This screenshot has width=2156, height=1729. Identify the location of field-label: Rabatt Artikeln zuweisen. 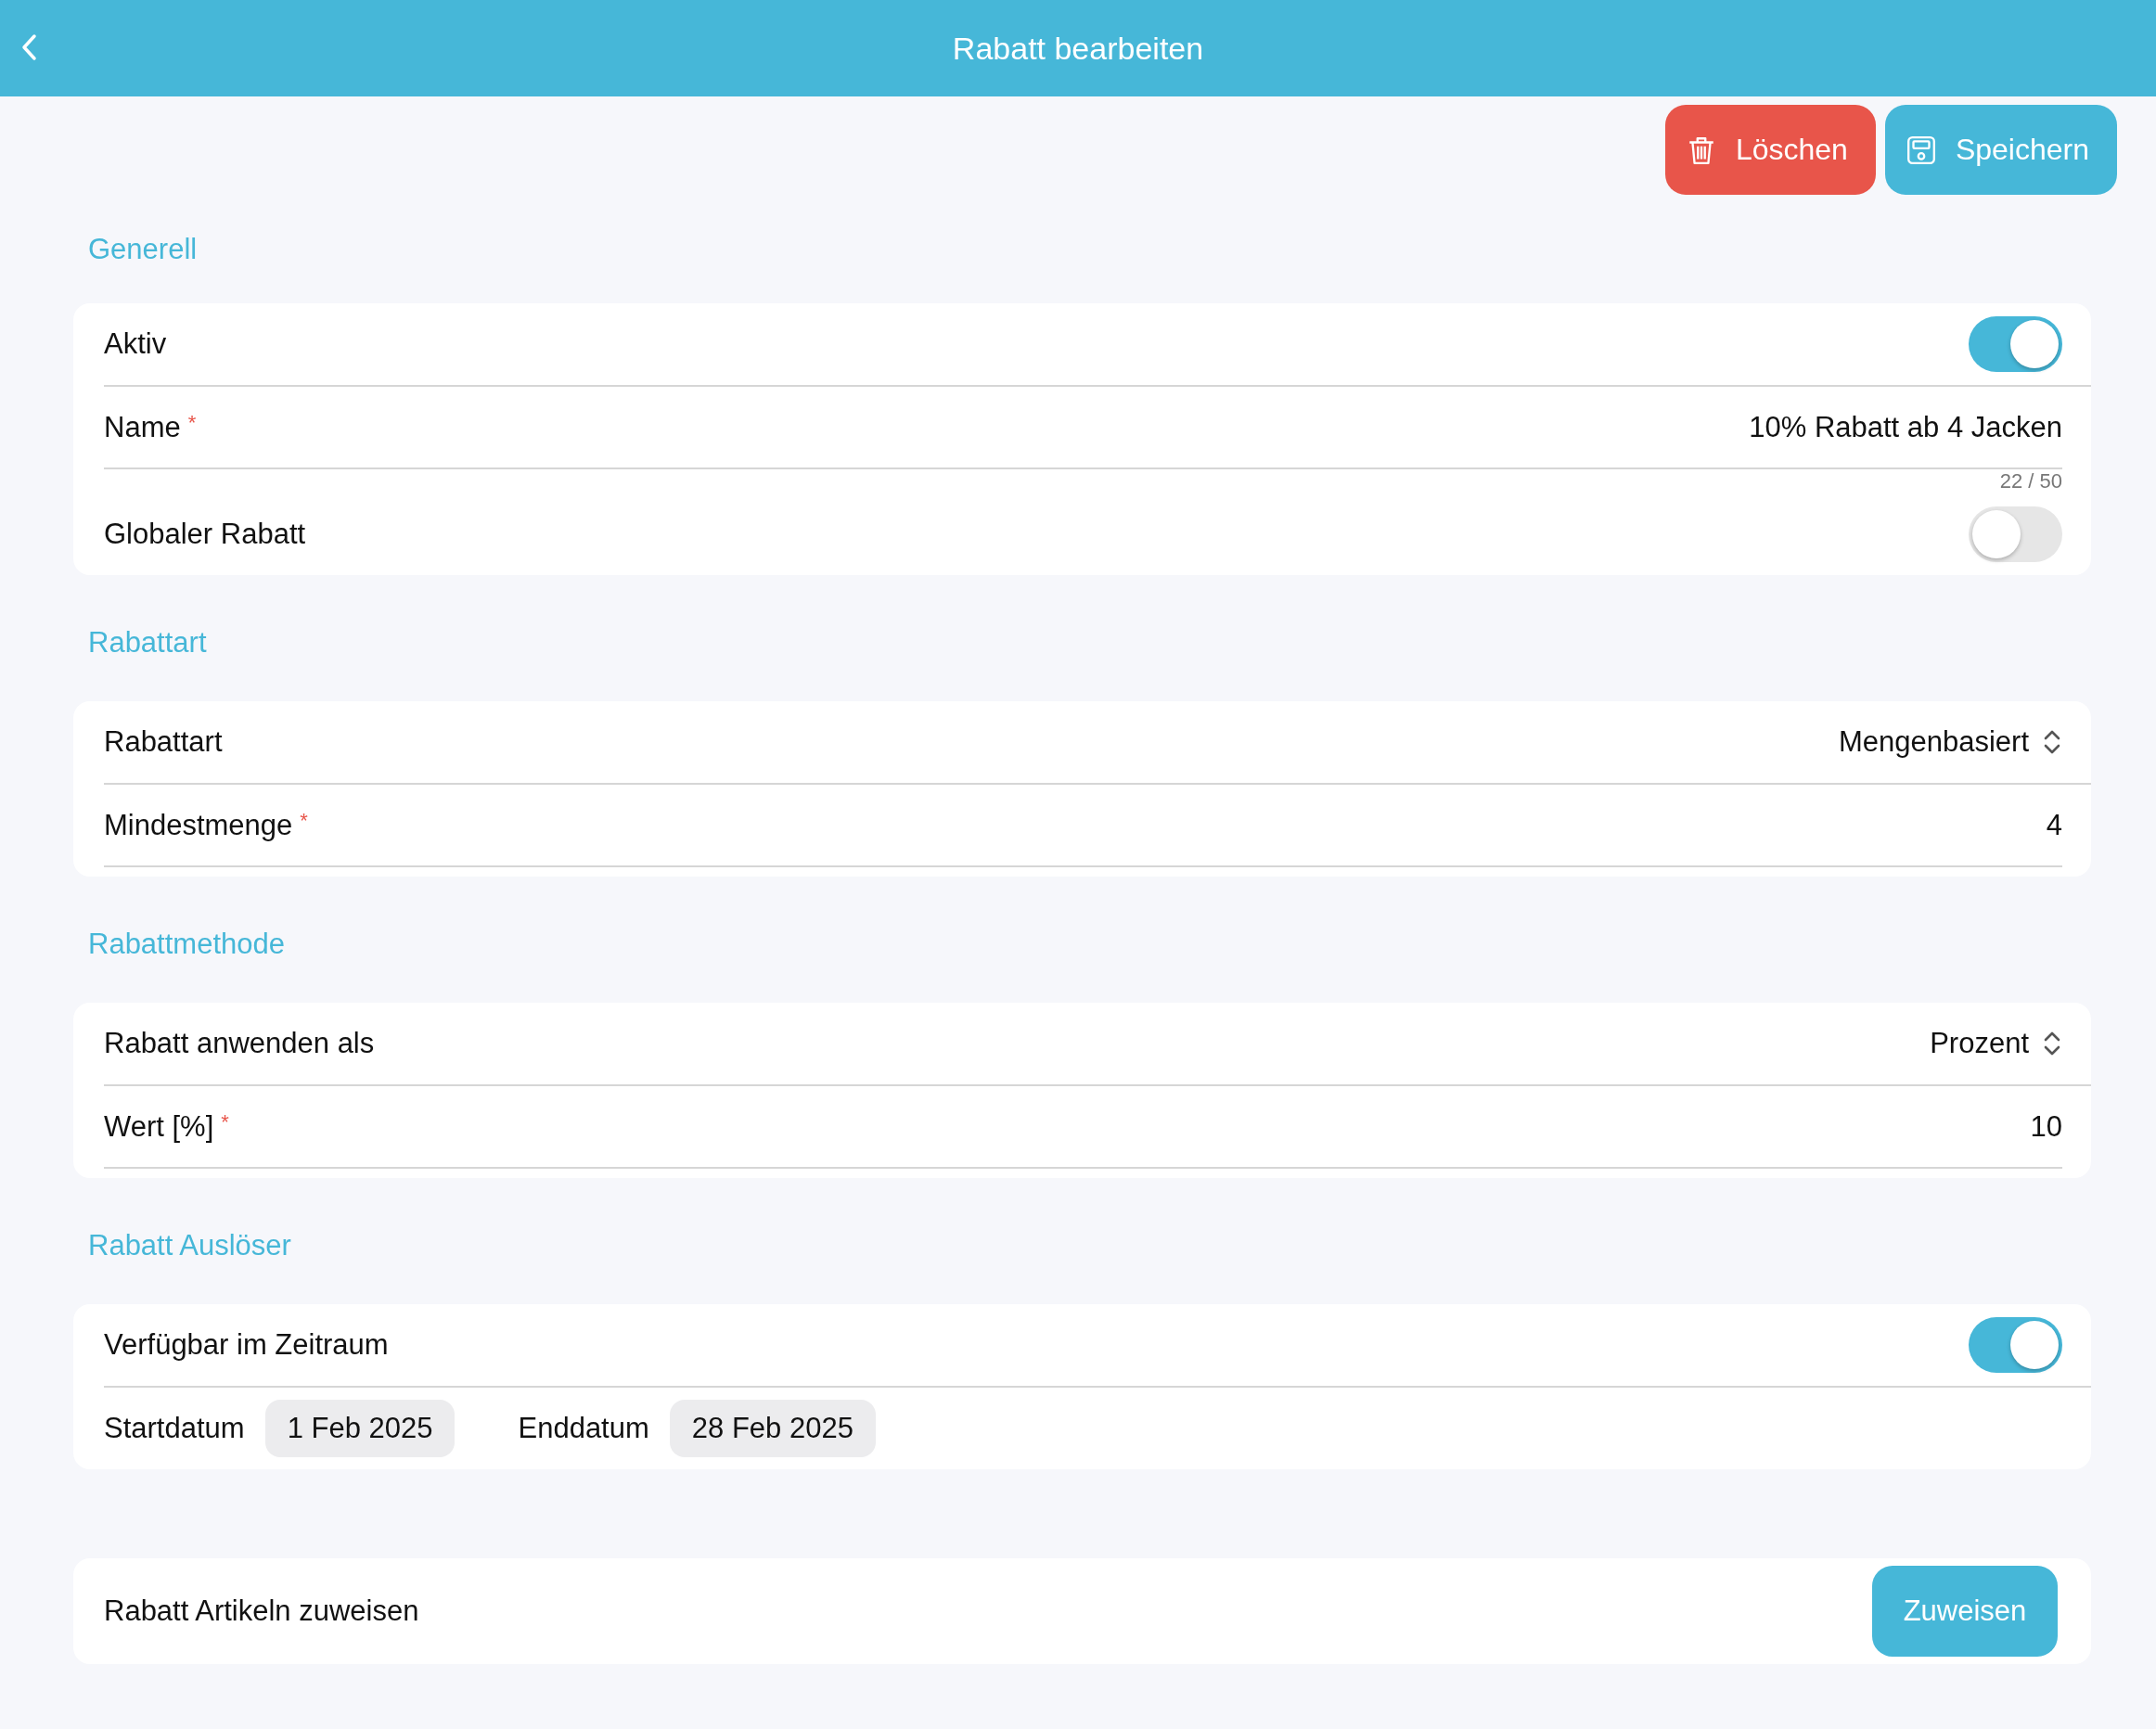
(261, 1611).